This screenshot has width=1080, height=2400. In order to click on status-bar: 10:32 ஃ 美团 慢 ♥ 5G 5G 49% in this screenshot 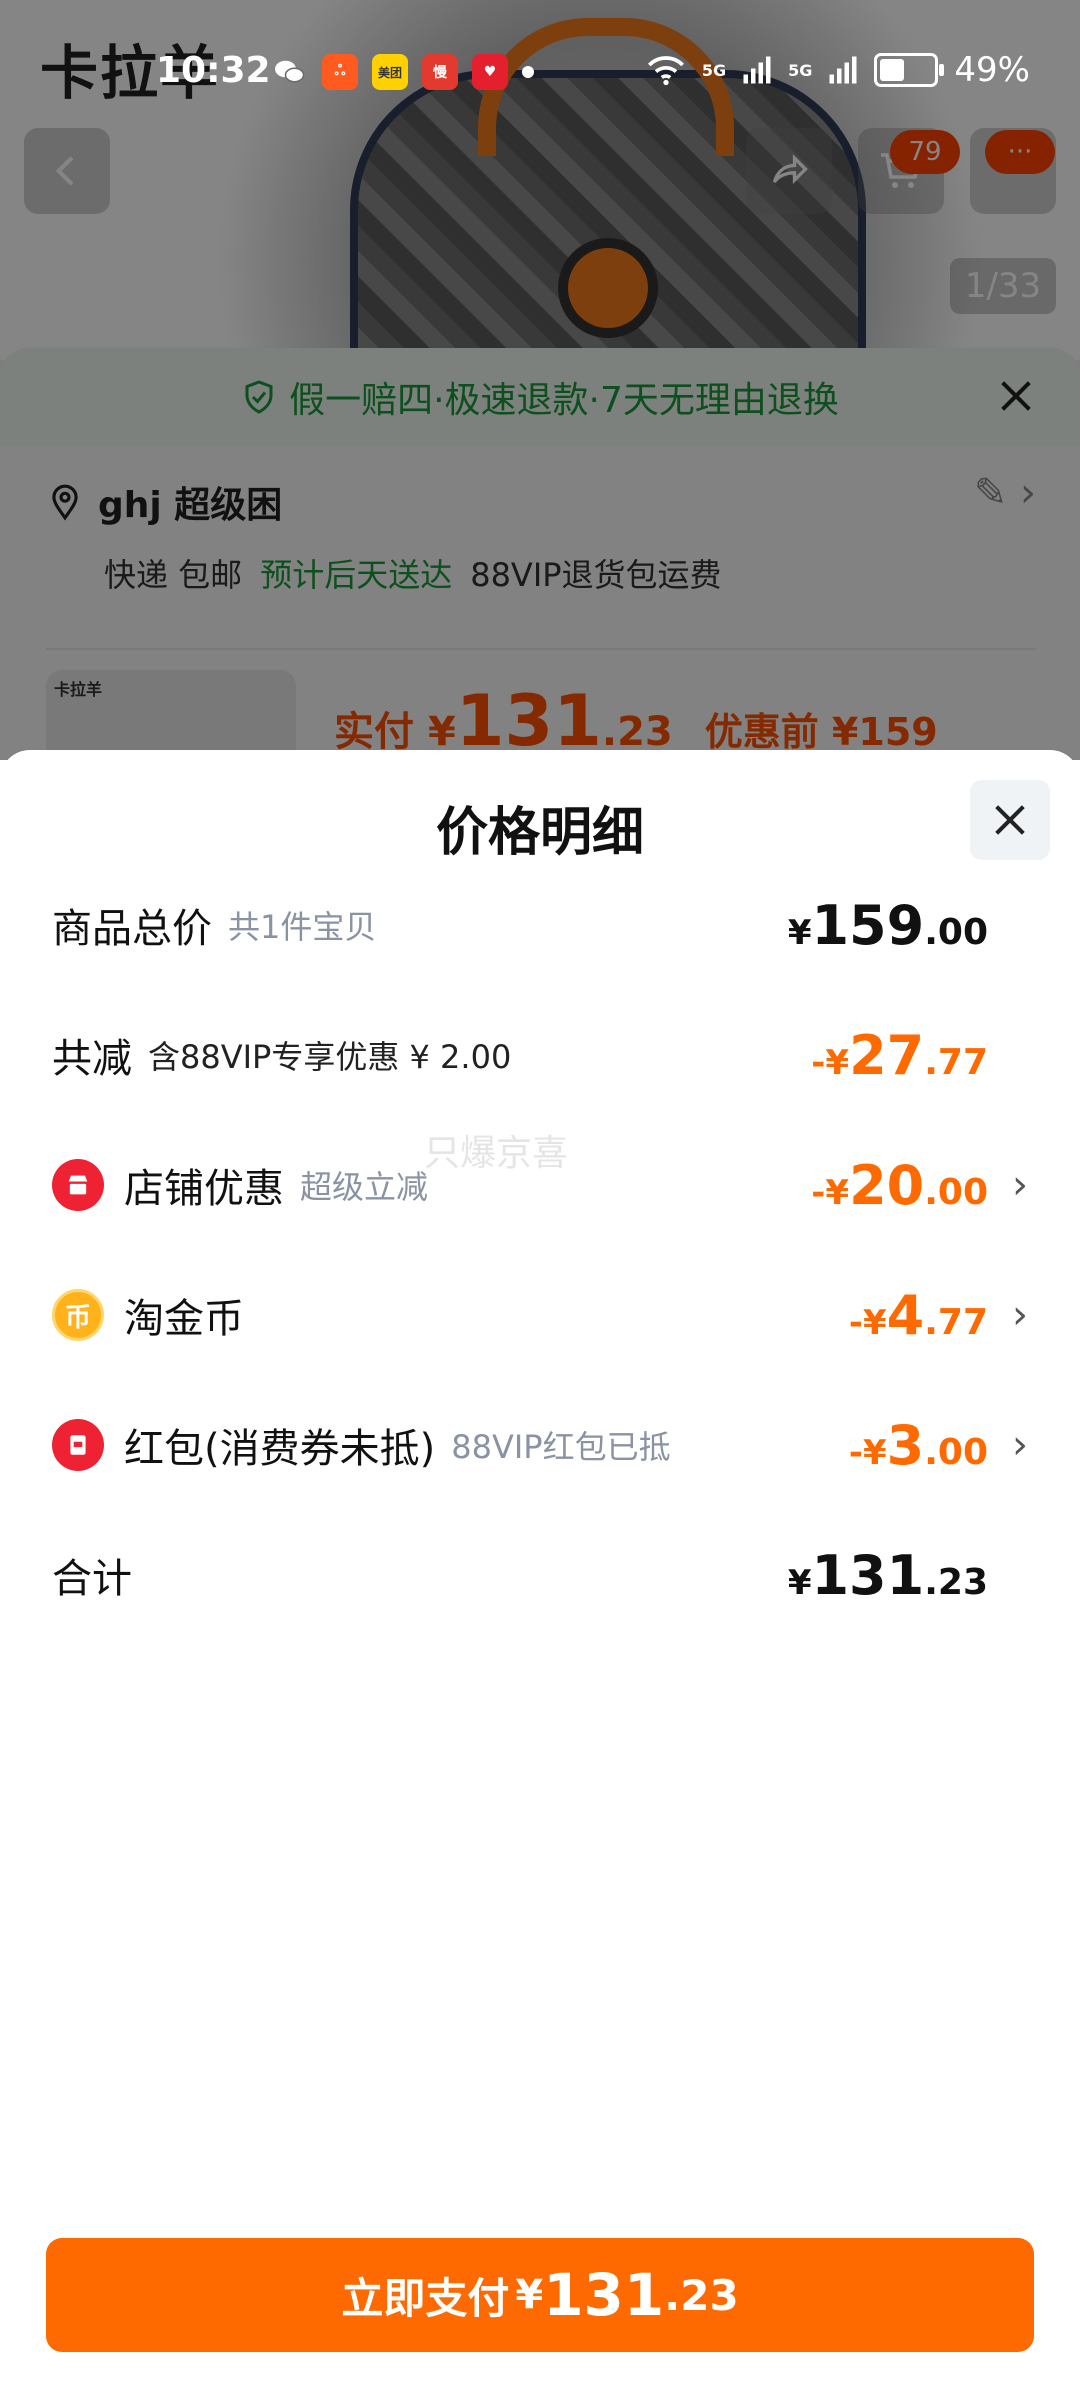, I will do `click(540, 75)`.